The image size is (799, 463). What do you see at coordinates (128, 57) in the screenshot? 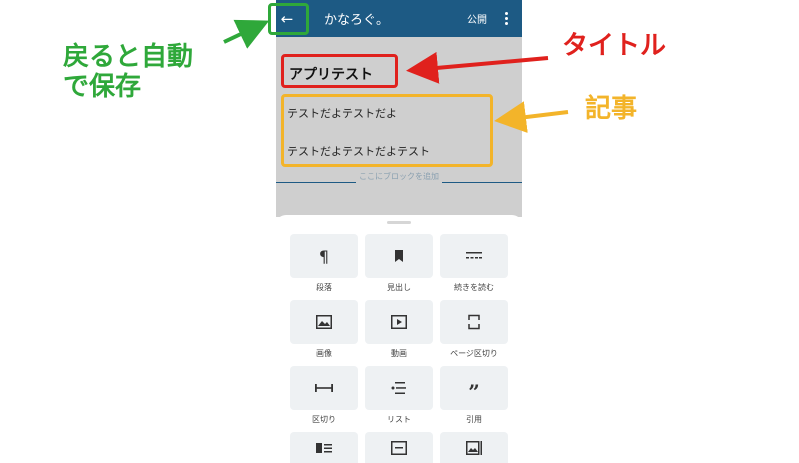
I see `back-annotation-line1: 戻ると自動` at bounding box center [128, 57].